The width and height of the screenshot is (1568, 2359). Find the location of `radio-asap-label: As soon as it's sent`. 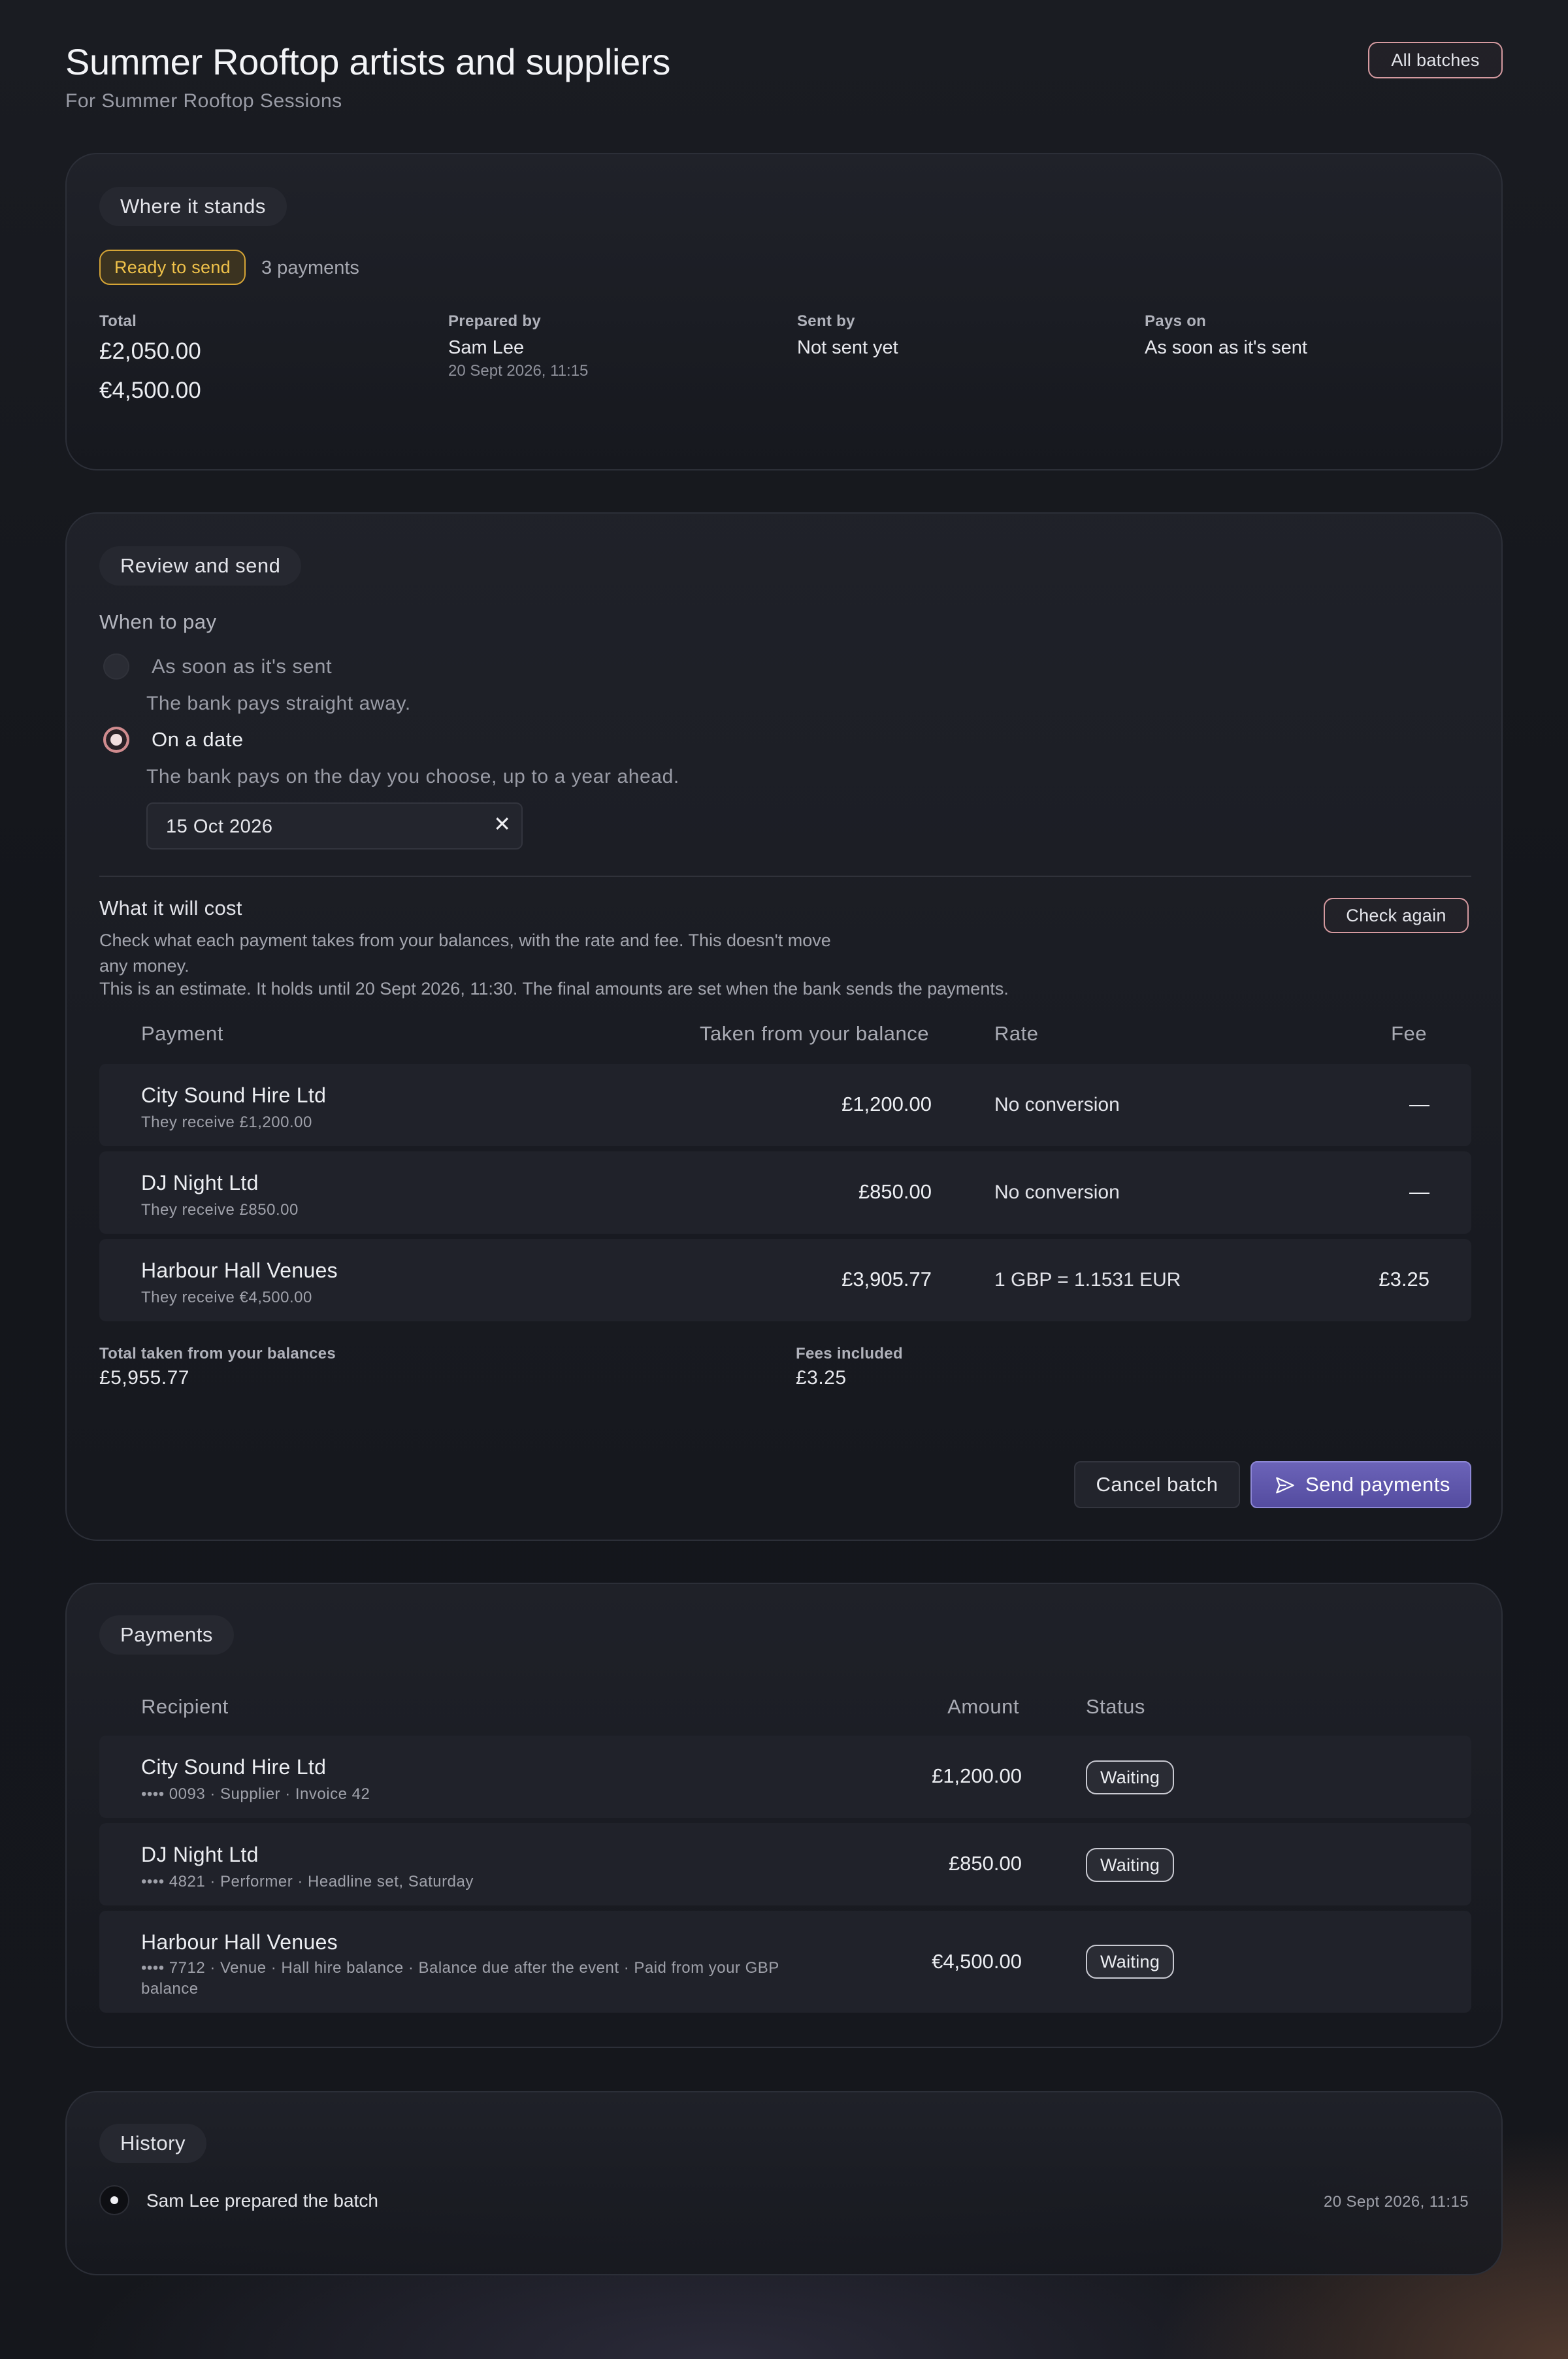

radio-asap-label: As soon as it's sent is located at coordinates (242, 666).